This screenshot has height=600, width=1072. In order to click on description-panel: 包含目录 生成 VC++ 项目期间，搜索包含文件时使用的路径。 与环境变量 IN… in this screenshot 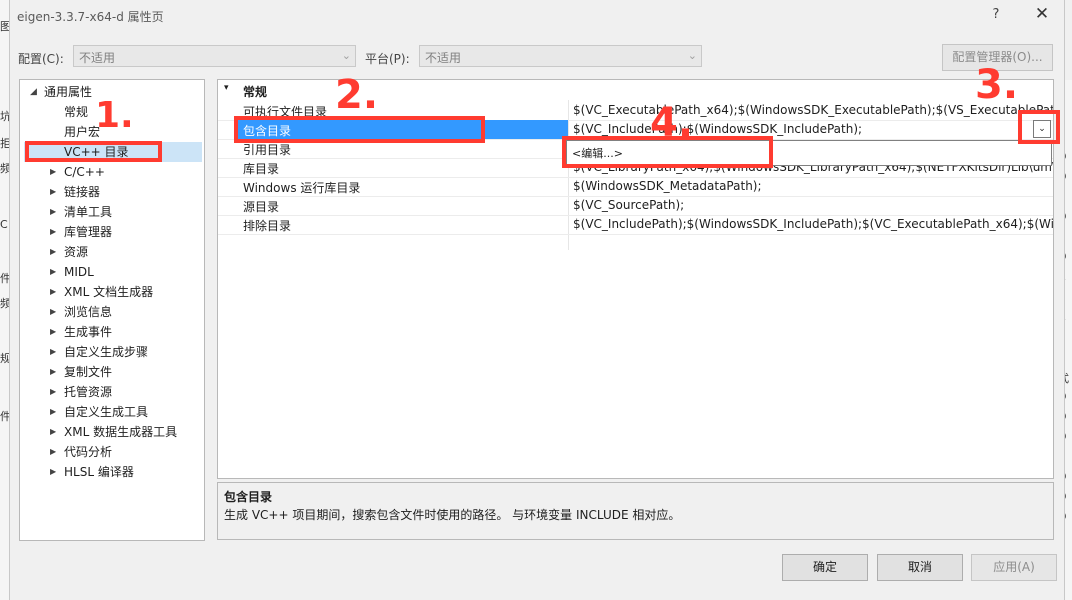, I will do `click(635, 511)`.